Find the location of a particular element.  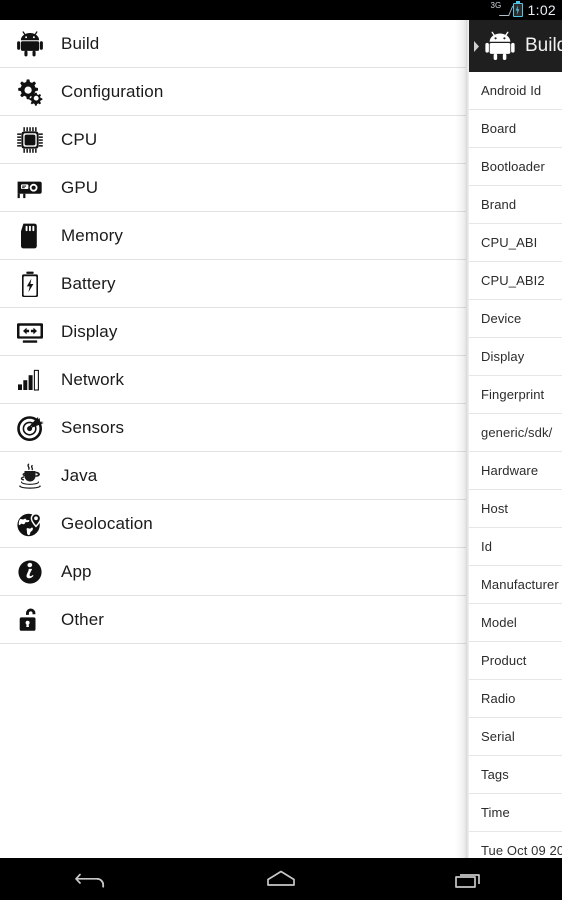

property-row: Bootloader is located at coordinates (515, 167).